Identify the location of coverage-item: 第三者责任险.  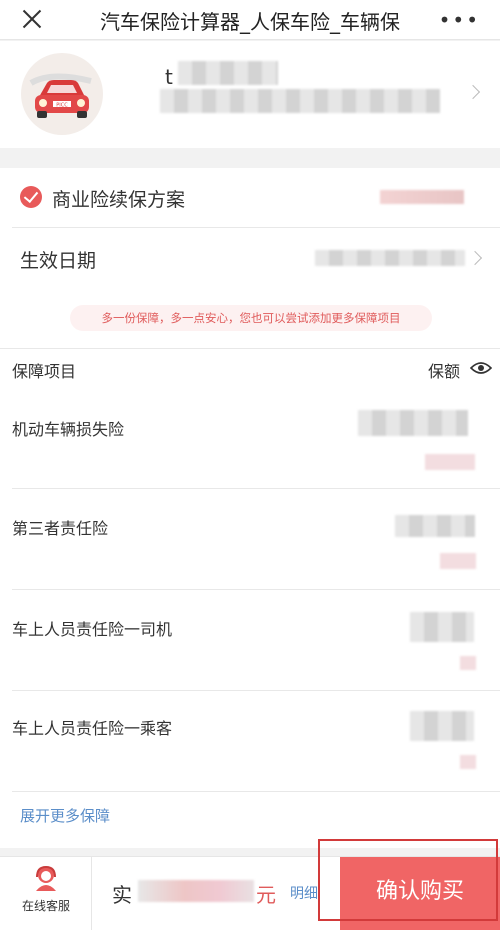
(250, 539).